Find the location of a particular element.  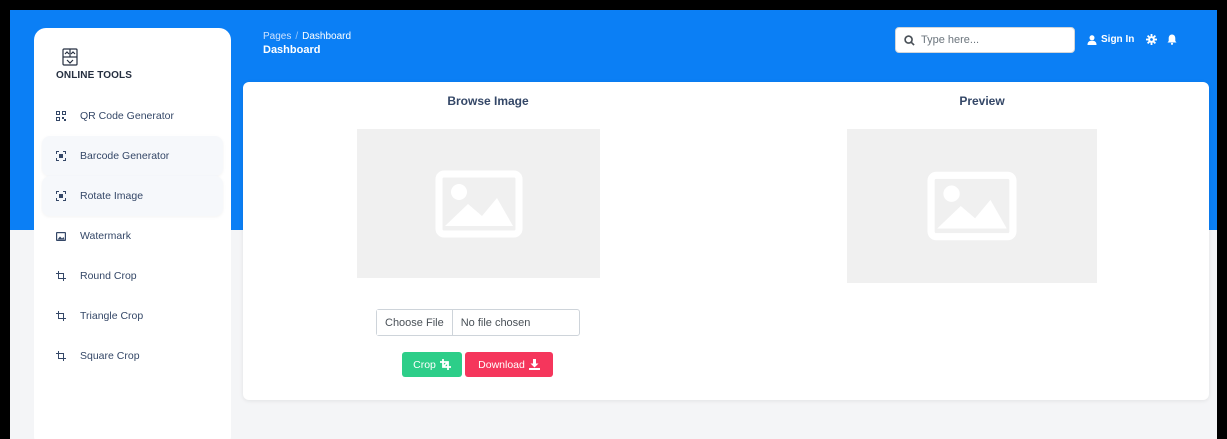

breadcrumb-root-link: Pages is located at coordinates (277, 36).